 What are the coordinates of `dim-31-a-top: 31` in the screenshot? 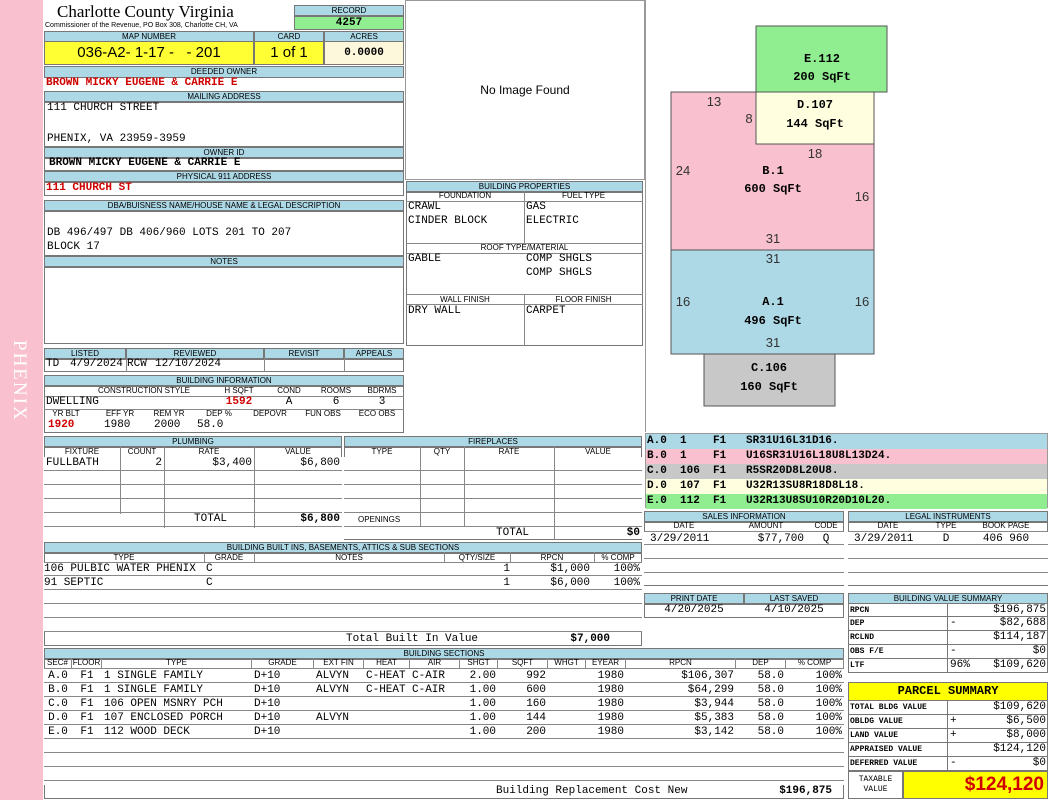 It's located at (773, 258).